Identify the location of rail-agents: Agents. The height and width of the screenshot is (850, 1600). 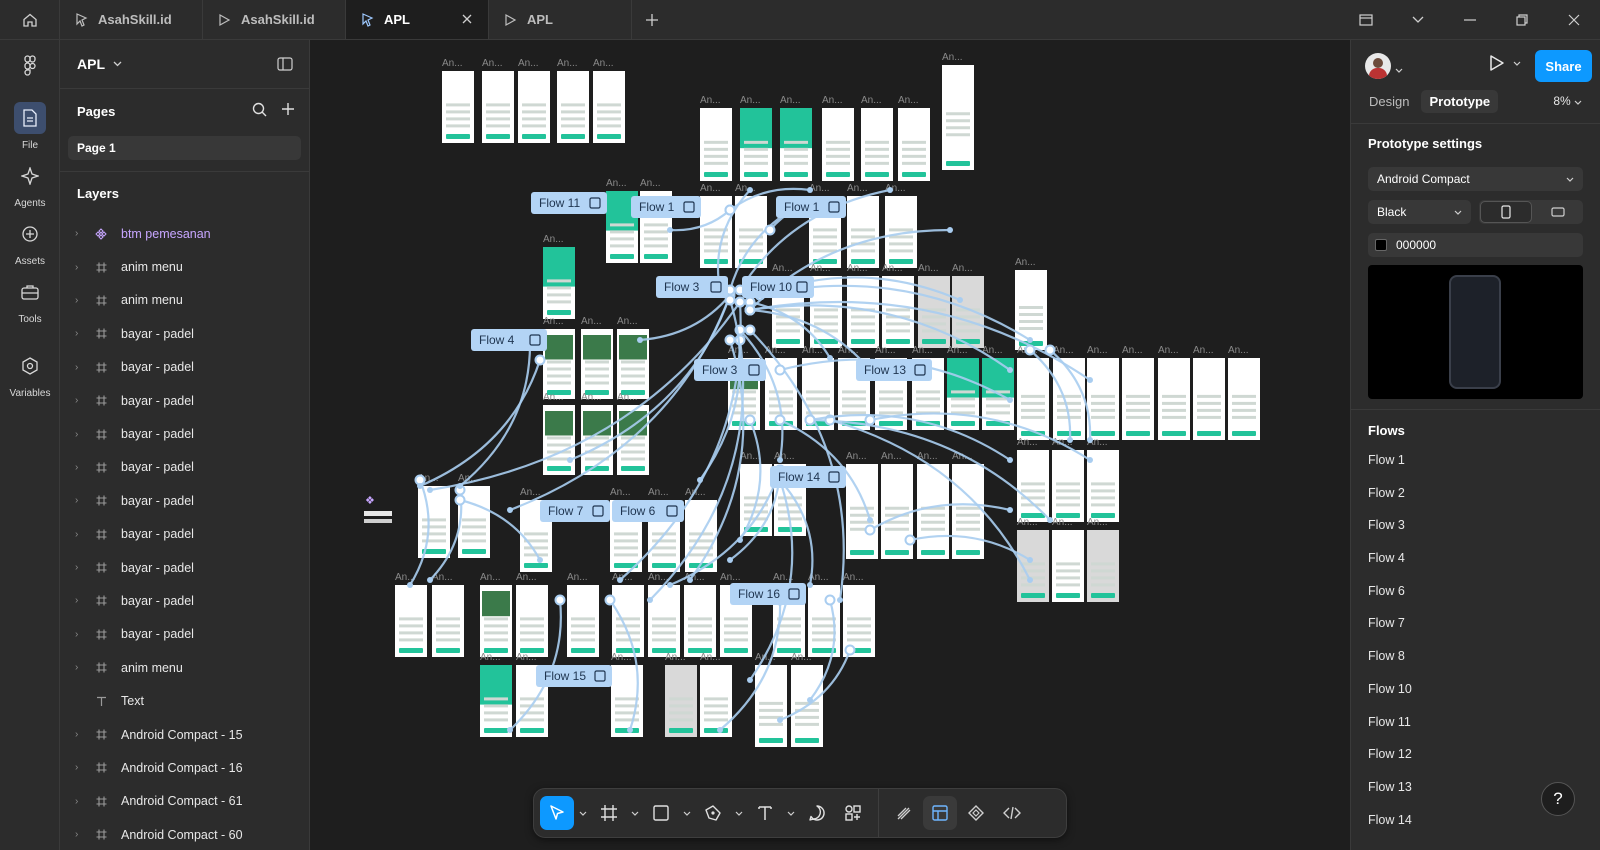
(30, 184).